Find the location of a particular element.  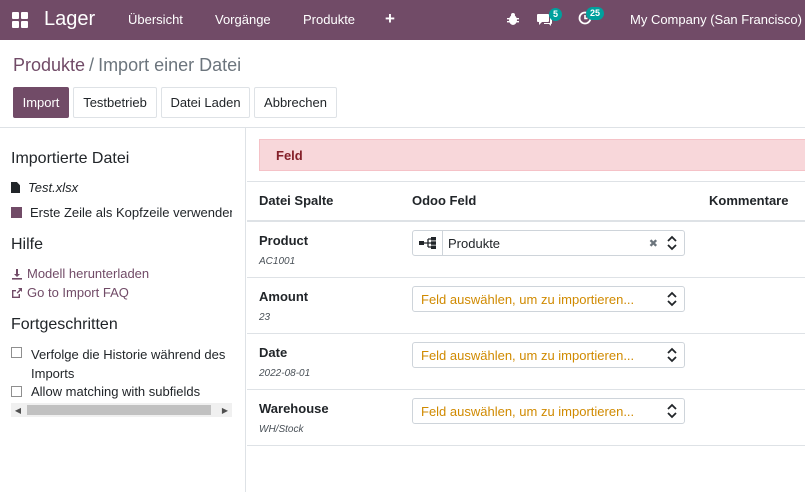

load-file-button: Datei Laden is located at coordinates (205, 102).